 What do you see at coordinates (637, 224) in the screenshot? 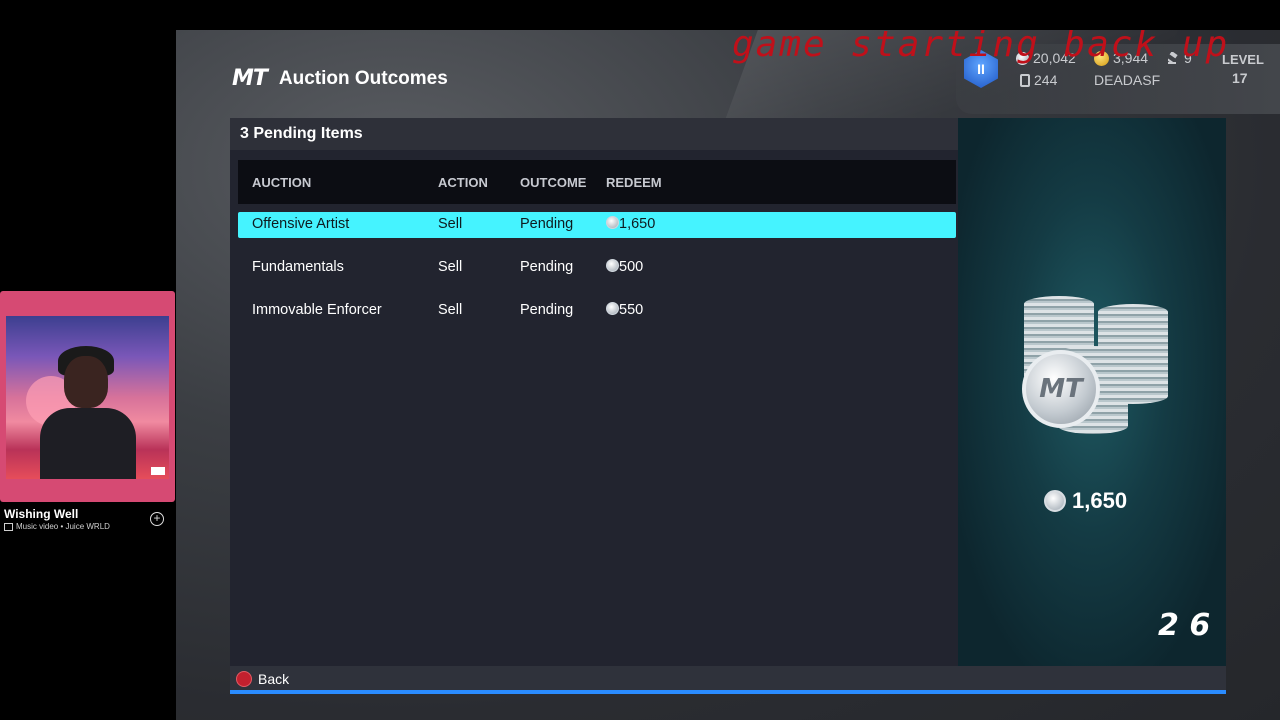
I see `row-redeem-value: 1,650` at bounding box center [637, 224].